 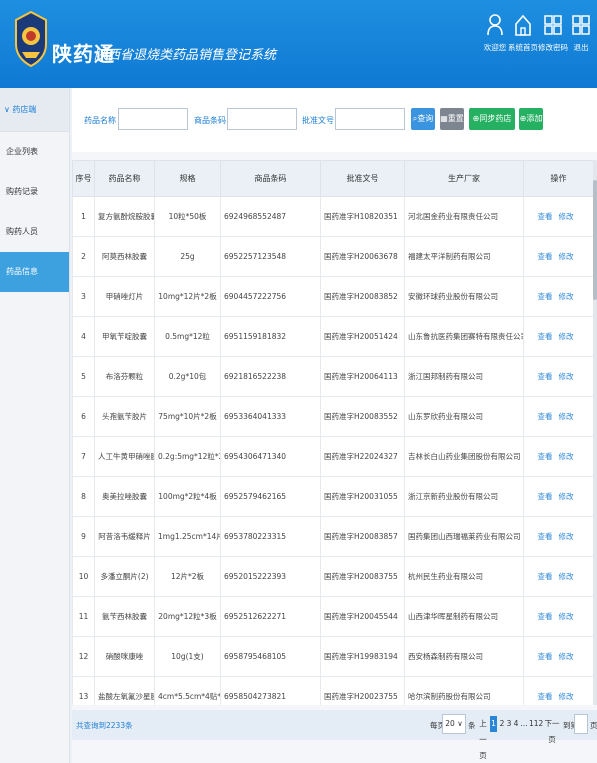 What do you see at coordinates (22, 191) in the screenshot?
I see `sidebar-item-label: 购药记录` at bounding box center [22, 191].